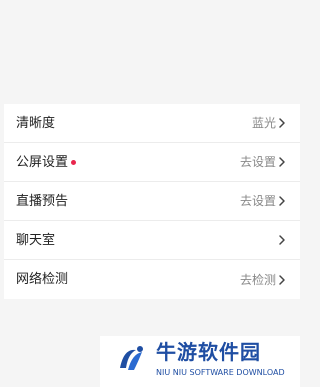 Image resolution: width=320 pixels, height=387 pixels. What do you see at coordinates (152, 279) in the screenshot?
I see `setting-row-network-check: 网络检测 去检测` at bounding box center [152, 279].